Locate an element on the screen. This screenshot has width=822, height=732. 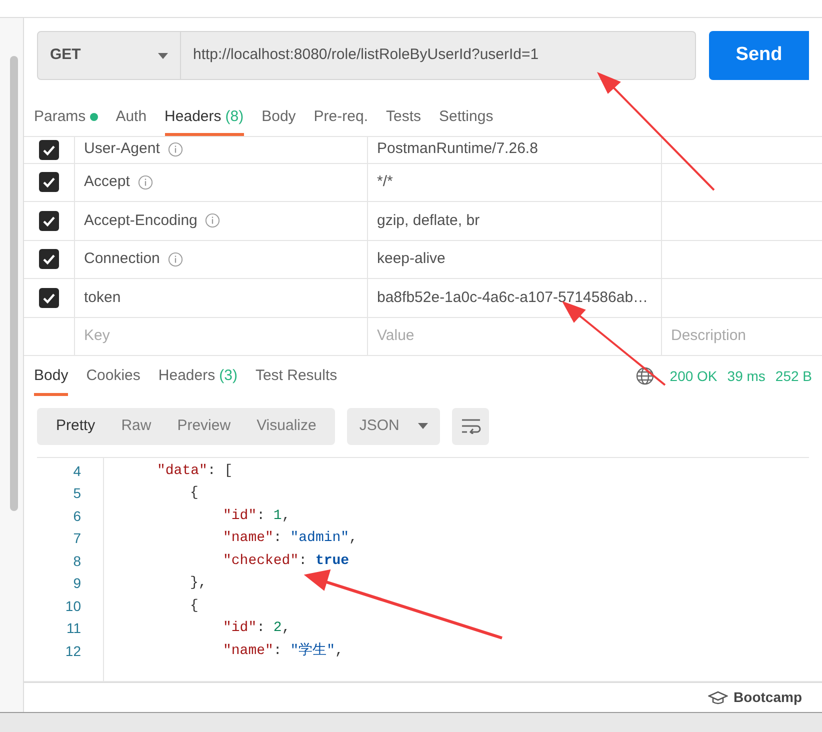
line-number: 10 is located at coordinates (72, 606).